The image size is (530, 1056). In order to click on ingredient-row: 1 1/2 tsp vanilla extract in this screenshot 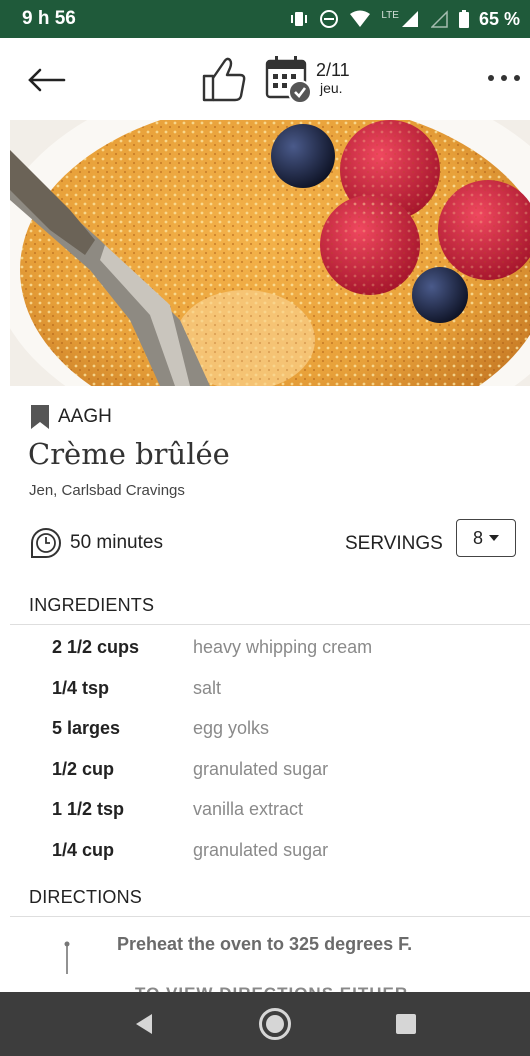, I will do `click(265, 809)`.